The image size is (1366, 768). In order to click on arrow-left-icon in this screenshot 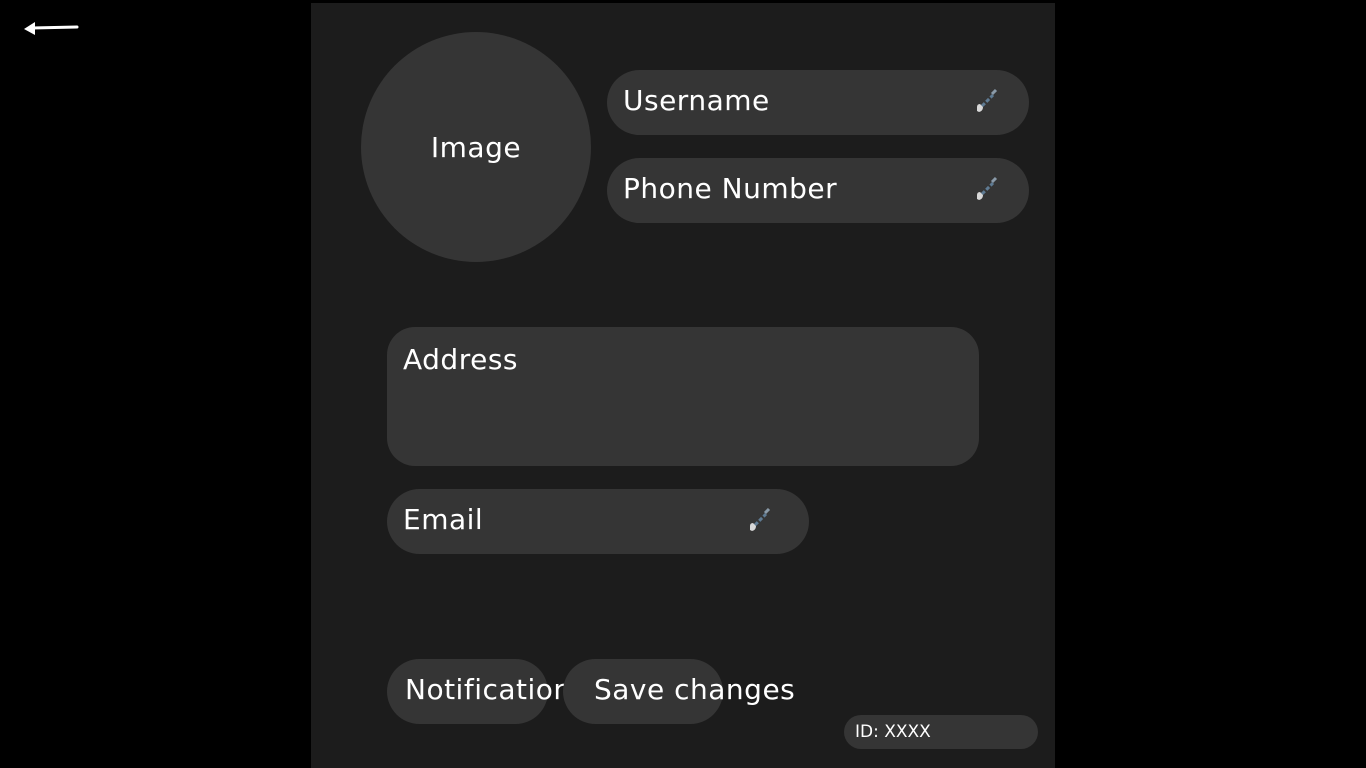, I will do `click(51, 28)`.